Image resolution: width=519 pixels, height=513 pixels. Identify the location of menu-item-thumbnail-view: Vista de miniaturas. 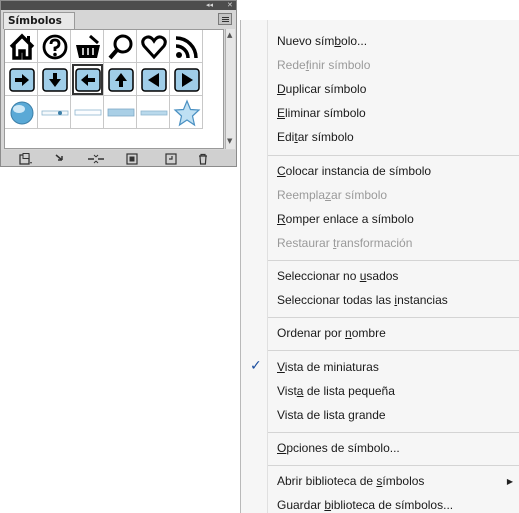
(328, 367).